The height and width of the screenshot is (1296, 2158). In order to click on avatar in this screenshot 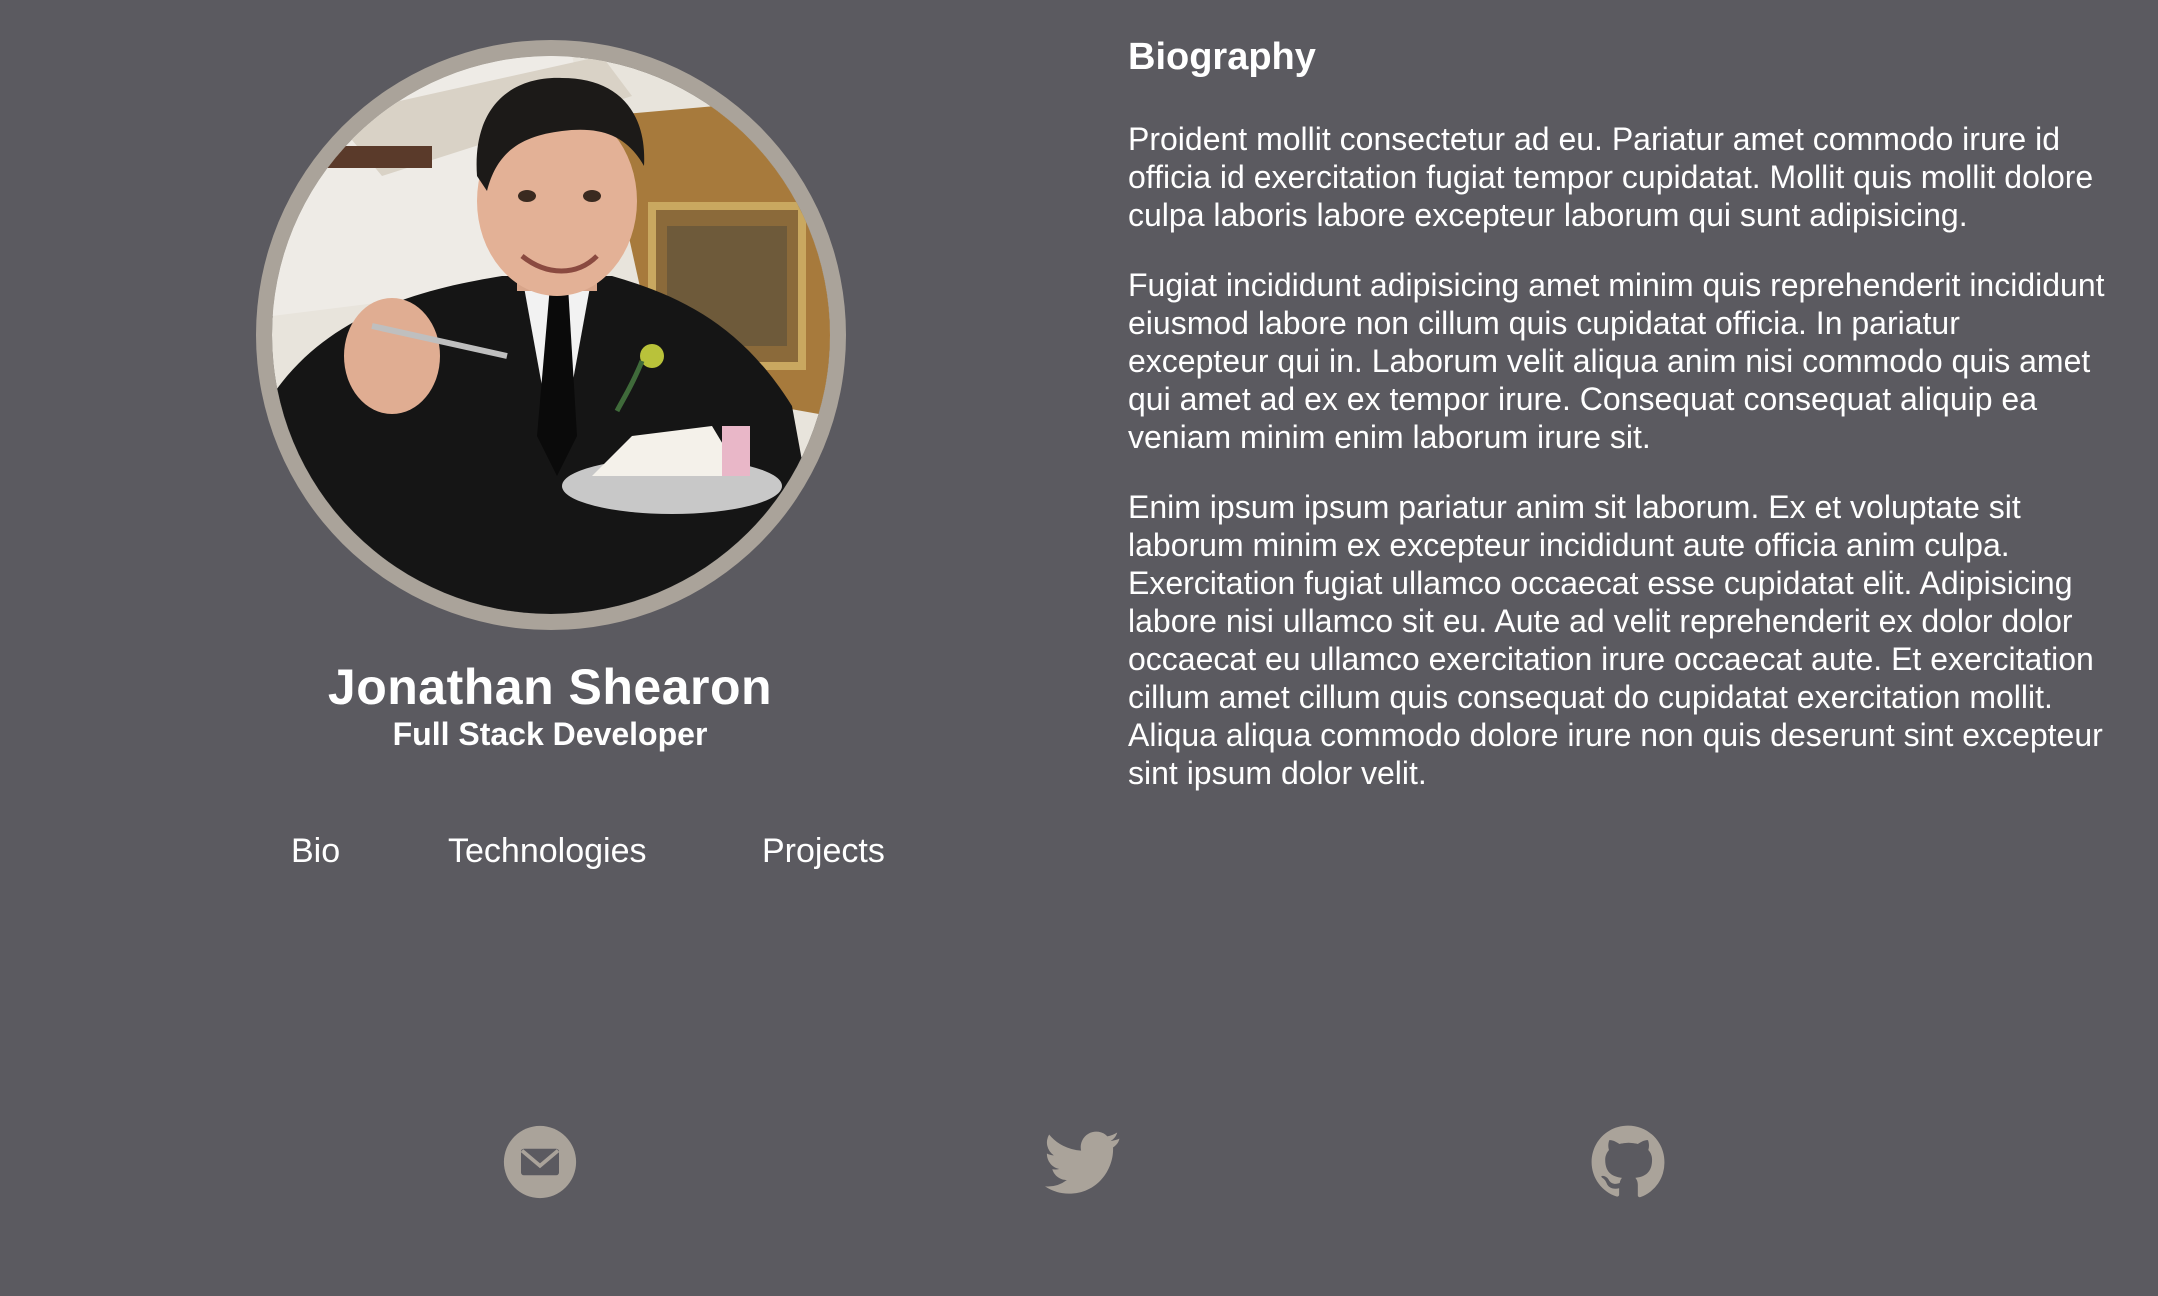, I will do `click(551, 335)`.